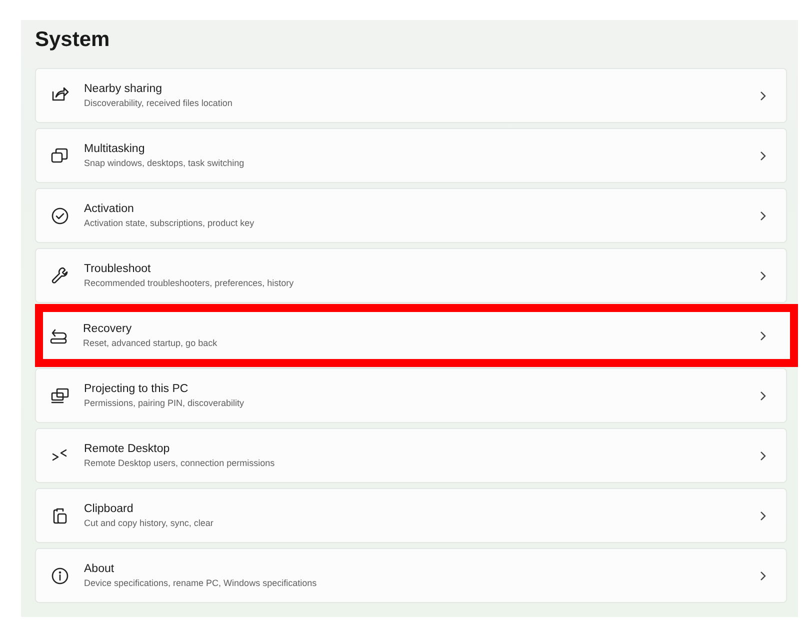 Image resolution: width=811 pixels, height=627 pixels. Describe the element at coordinates (100, 569) in the screenshot. I see `item-title: About` at that location.